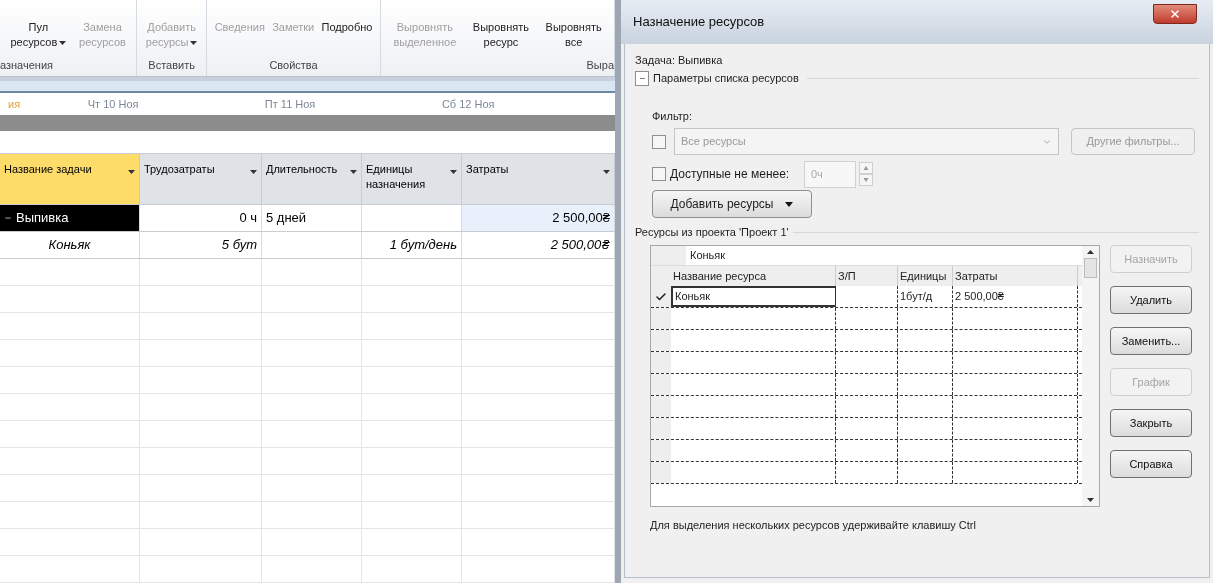 Image resolution: width=1213 pixels, height=583 pixels. What do you see at coordinates (201, 179) in the screenshot?
I see `column-header: Трудозатраты` at bounding box center [201, 179].